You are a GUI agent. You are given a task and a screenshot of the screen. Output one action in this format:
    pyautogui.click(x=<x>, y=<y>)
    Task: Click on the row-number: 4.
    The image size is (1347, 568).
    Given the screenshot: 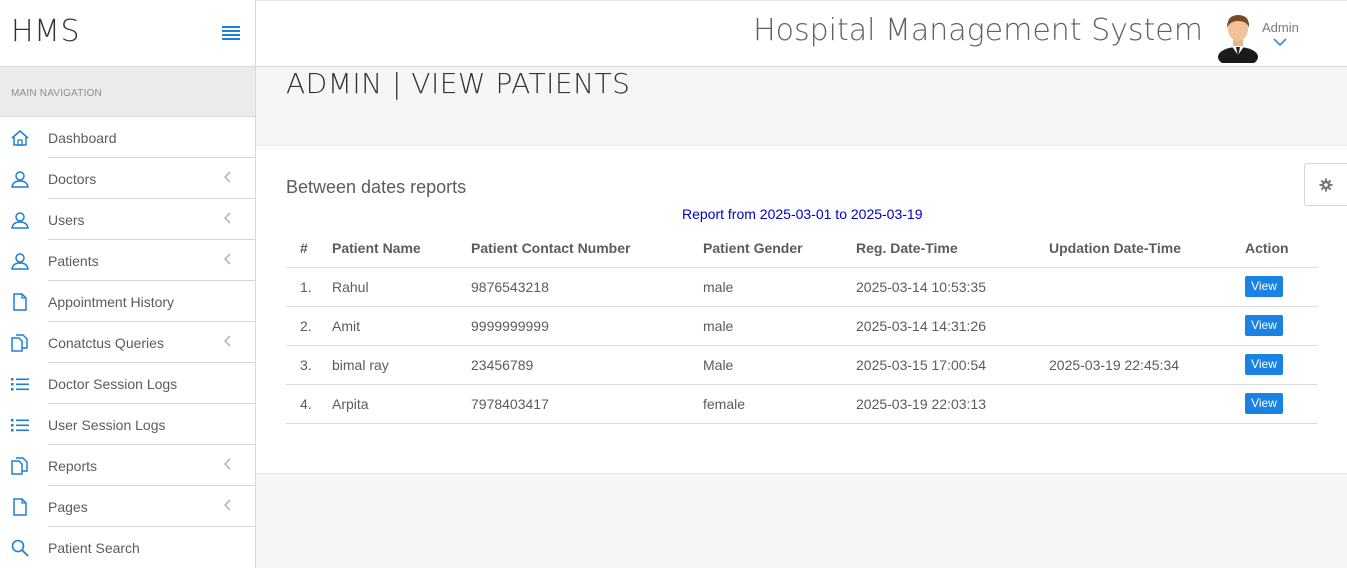 What is the action you would take?
    pyautogui.click(x=309, y=404)
    